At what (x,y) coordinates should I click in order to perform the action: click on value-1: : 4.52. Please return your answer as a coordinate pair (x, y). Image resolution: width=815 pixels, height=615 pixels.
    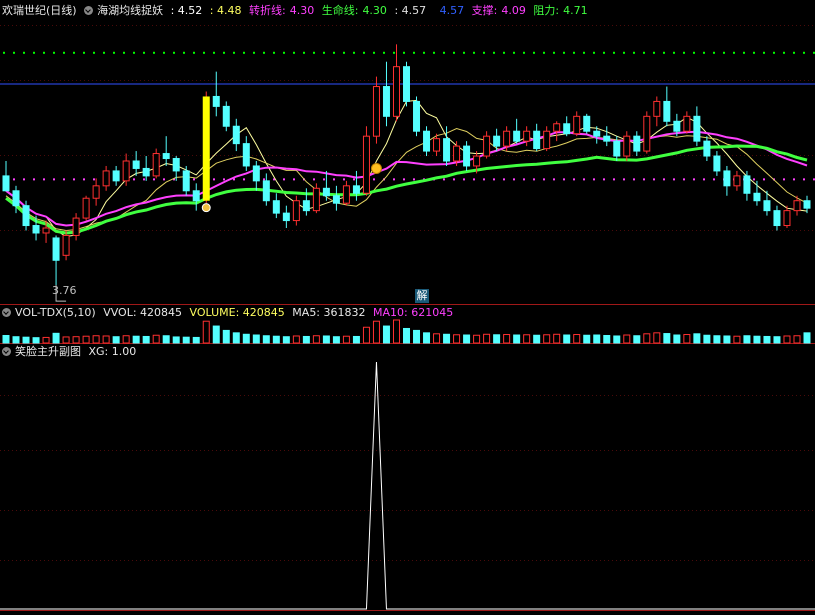
    Looking at the image, I should click on (186, 10).